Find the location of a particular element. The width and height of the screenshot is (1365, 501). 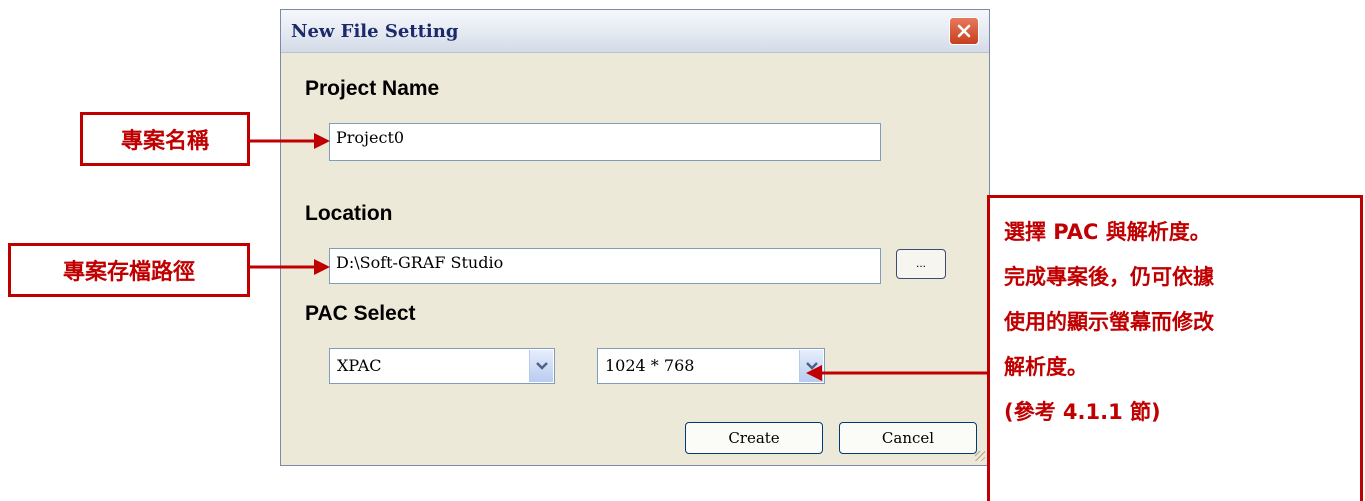

dialog-title: New File Setting is located at coordinates (375, 31).